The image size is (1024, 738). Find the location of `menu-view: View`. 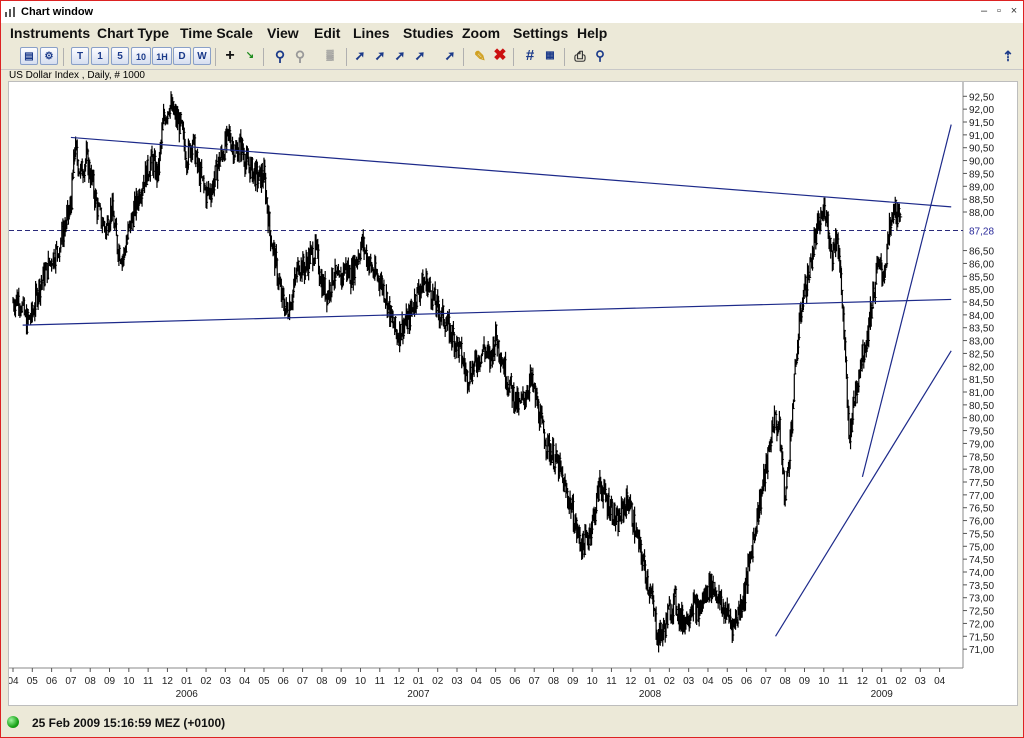

menu-view: View is located at coordinates (283, 33).